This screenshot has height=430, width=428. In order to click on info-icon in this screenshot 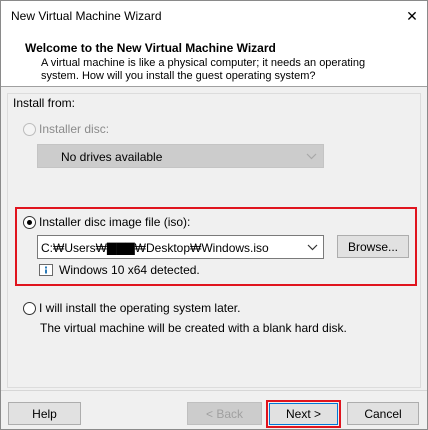, I will do `click(46, 270)`.